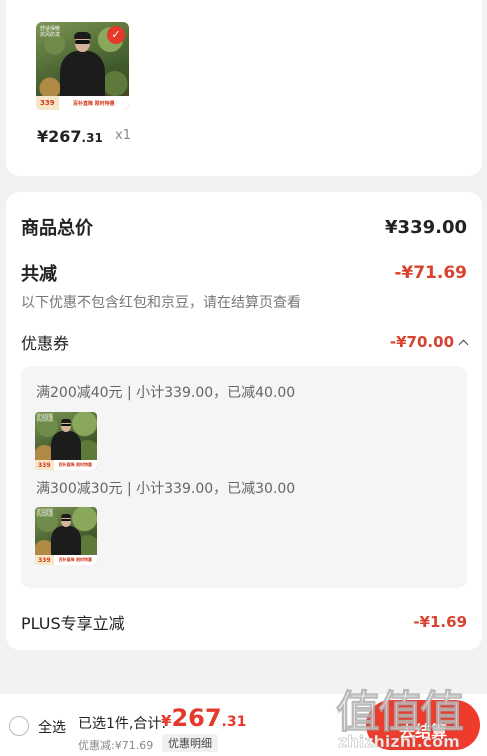 The height and width of the screenshot is (756, 487). I want to click on coupon-value-wrap: -¥70.00, so click(429, 342).